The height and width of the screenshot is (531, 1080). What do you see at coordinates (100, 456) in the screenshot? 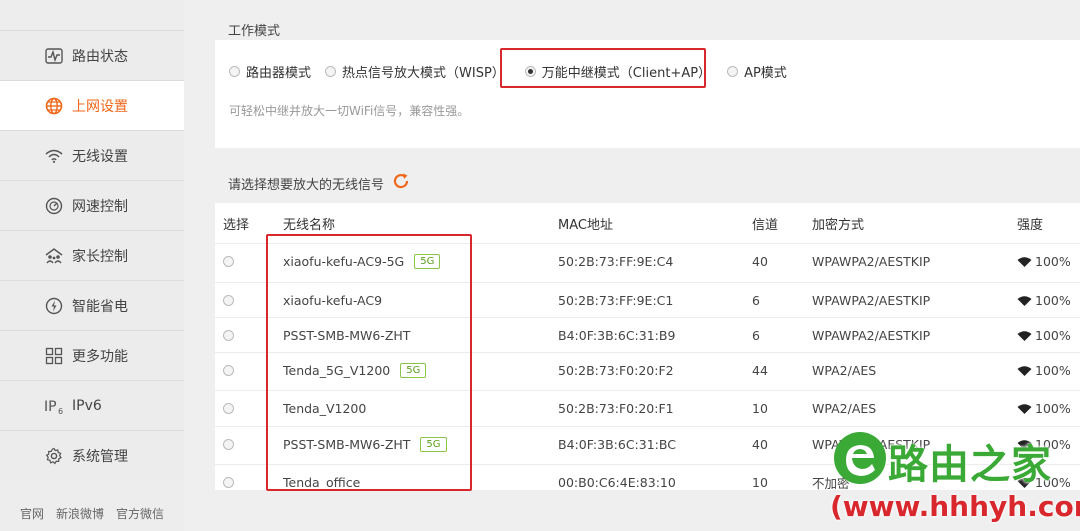
I see `sidebar-item-label: 系统管理` at bounding box center [100, 456].